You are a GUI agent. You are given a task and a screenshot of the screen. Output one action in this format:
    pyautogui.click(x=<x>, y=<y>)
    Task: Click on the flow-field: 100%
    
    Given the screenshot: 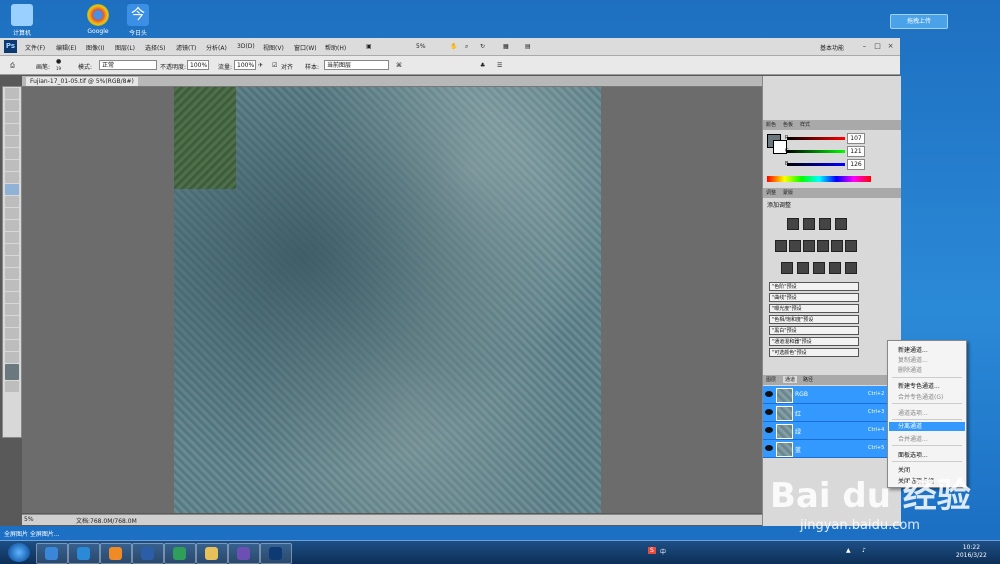 What is the action you would take?
    pyautogui.click(x=245, y=65)
    